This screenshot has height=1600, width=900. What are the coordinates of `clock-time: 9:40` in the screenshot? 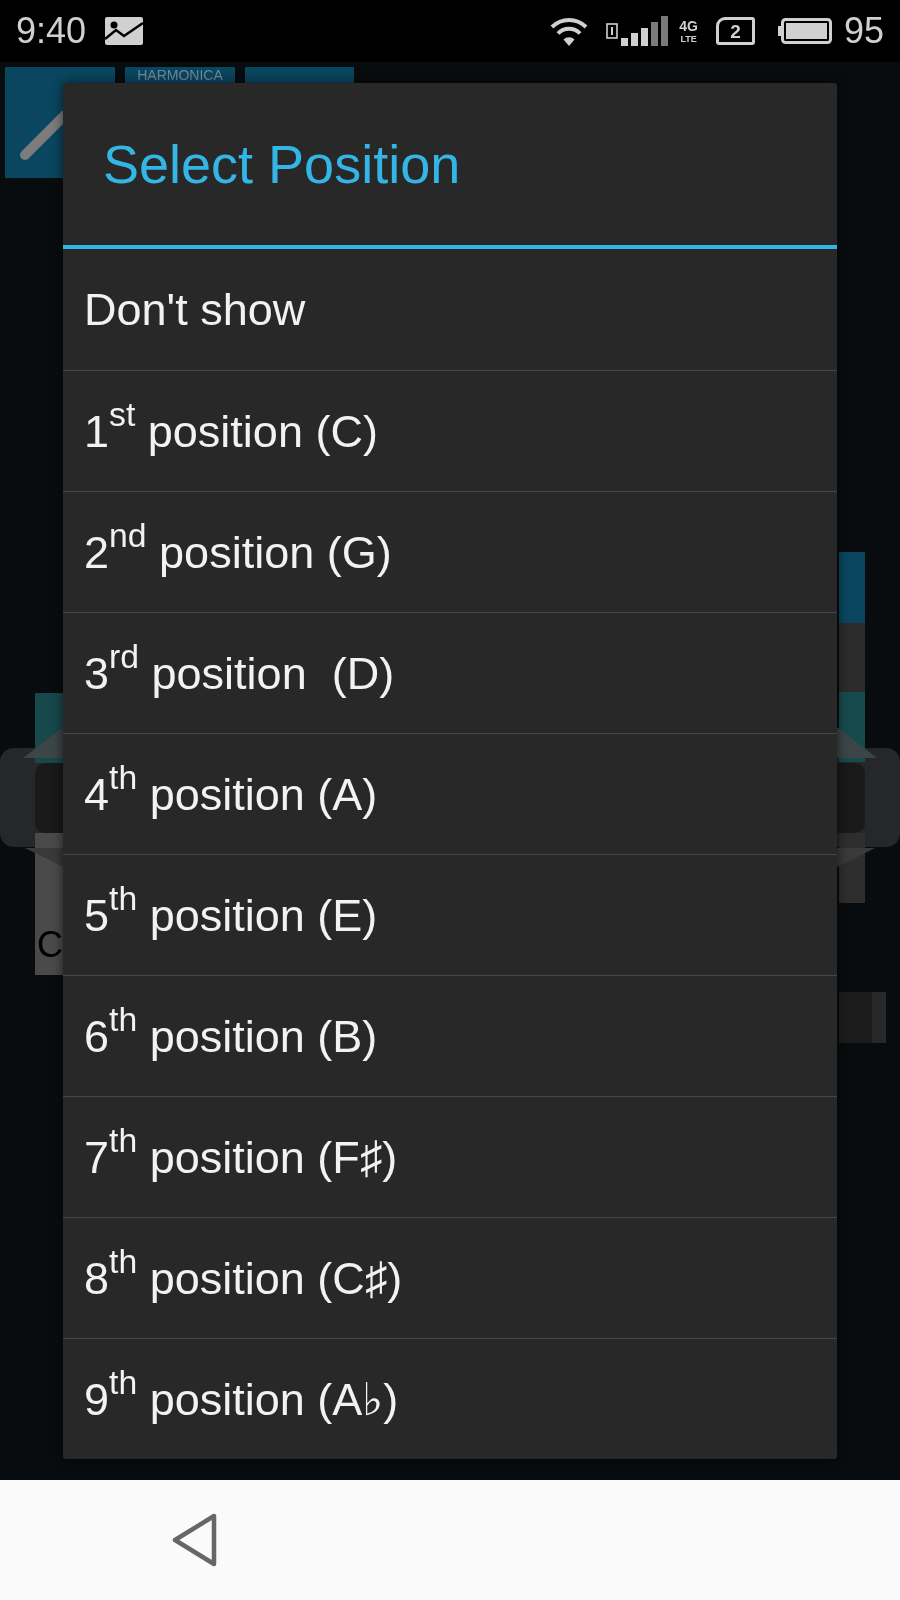 It's located at (51, 31).